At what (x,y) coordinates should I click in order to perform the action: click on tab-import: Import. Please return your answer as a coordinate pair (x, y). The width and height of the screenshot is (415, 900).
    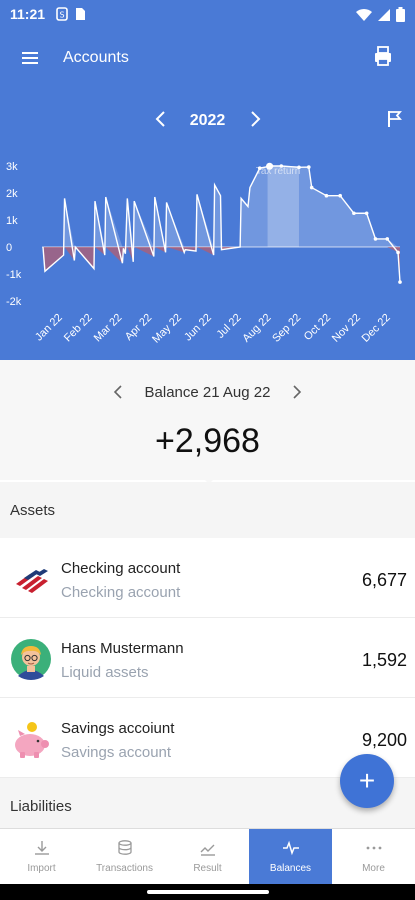
    Looking at the image, I should click on (41, 856).